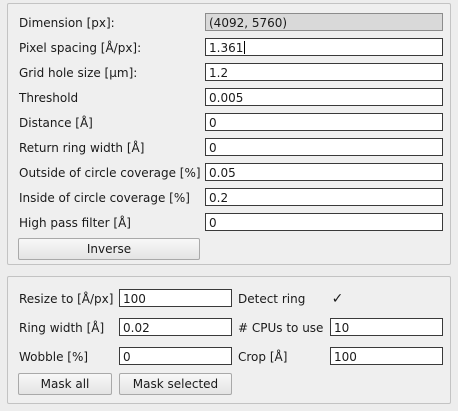 This screenshot has width=458, height=411. Describe the element at coordinates (324, 97) in the screenshot. I see `threshold-field: 0.005` at that location.